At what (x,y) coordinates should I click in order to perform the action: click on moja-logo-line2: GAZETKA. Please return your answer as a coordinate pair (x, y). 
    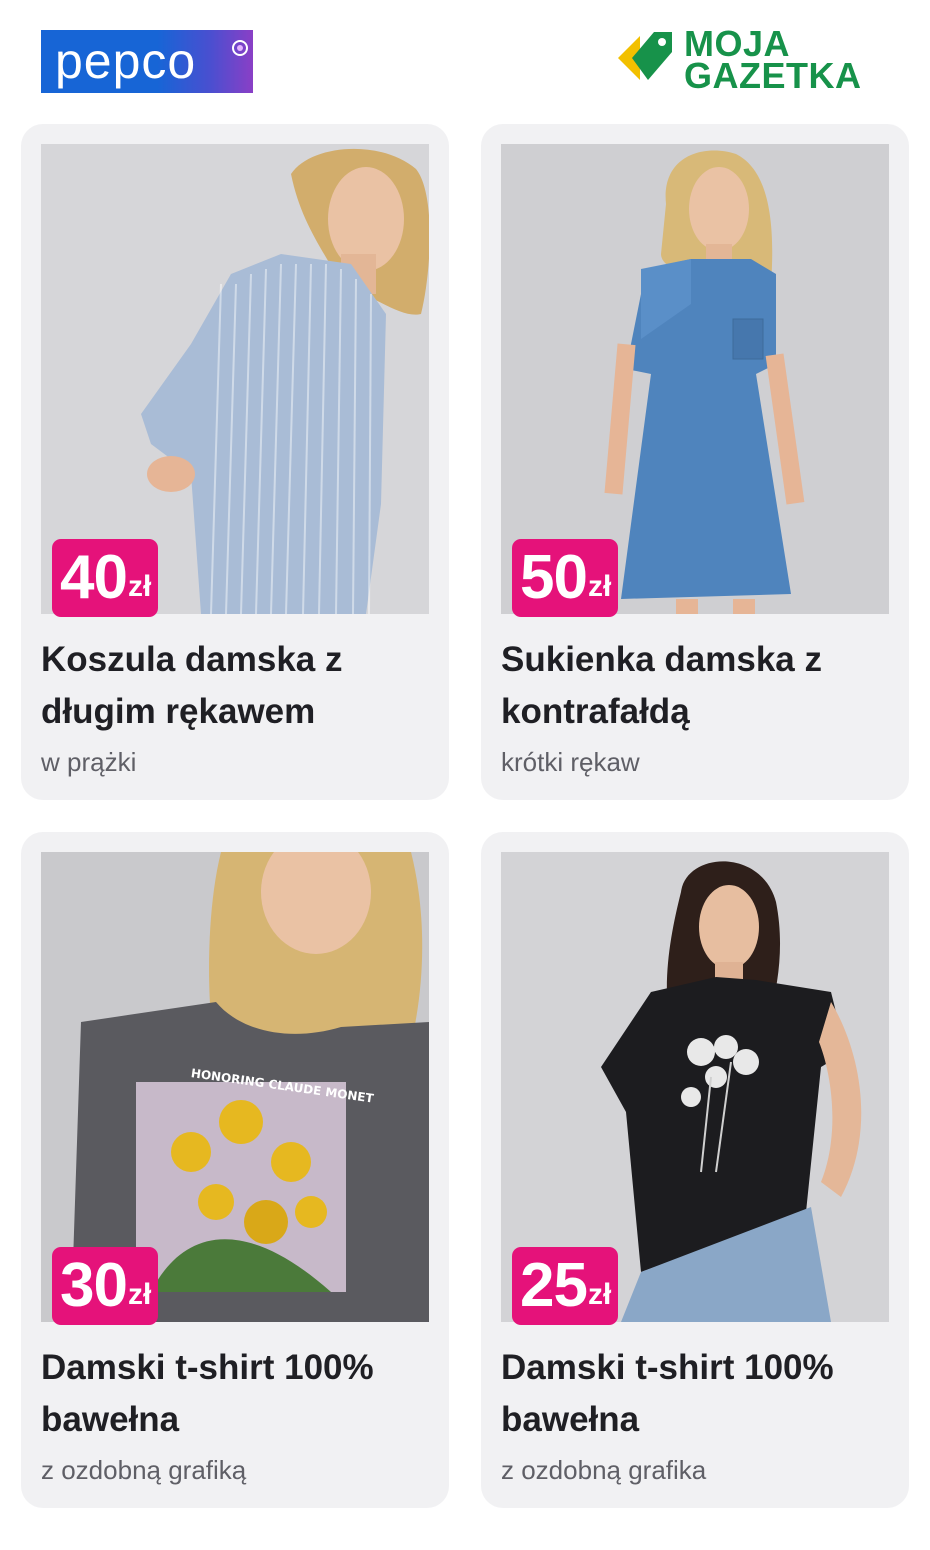
    Looking at the image, I should click on (773, 75).